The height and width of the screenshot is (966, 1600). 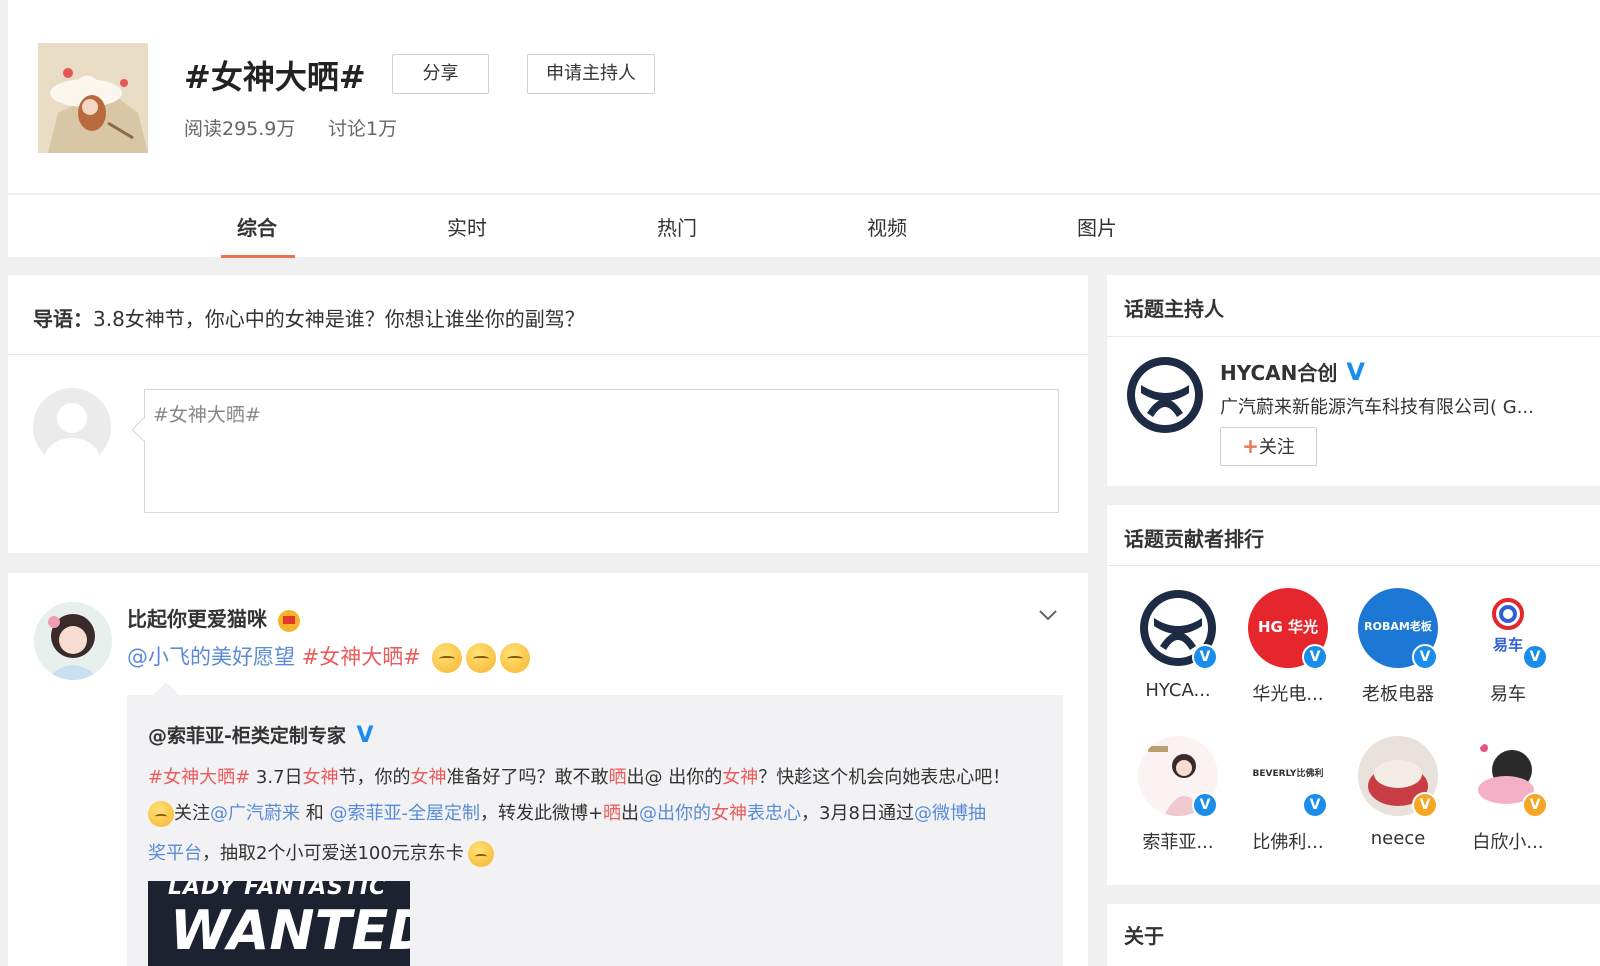 I want to click on repost-pointer, so click(x=166, y=695).